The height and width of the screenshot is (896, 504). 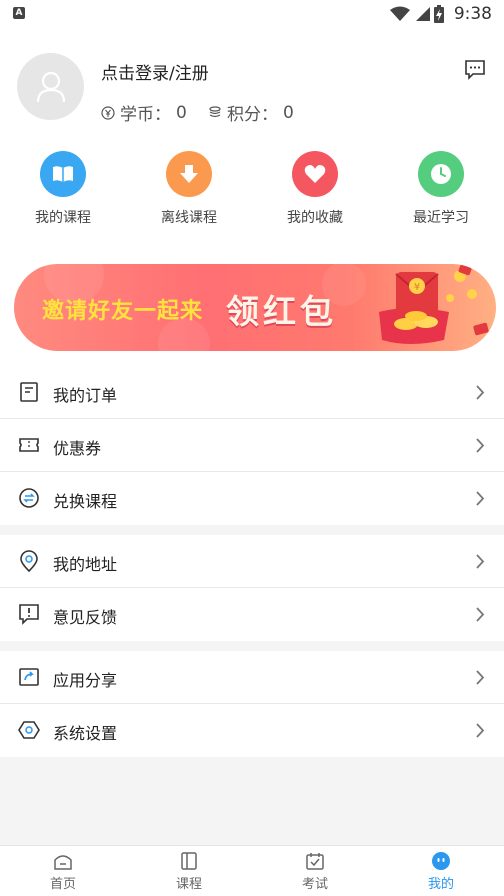 What do you see at coordinates (85, 395) in the screenshot?
I see `menu-label-orders: 我的订单` at bounding box center [85, 395].